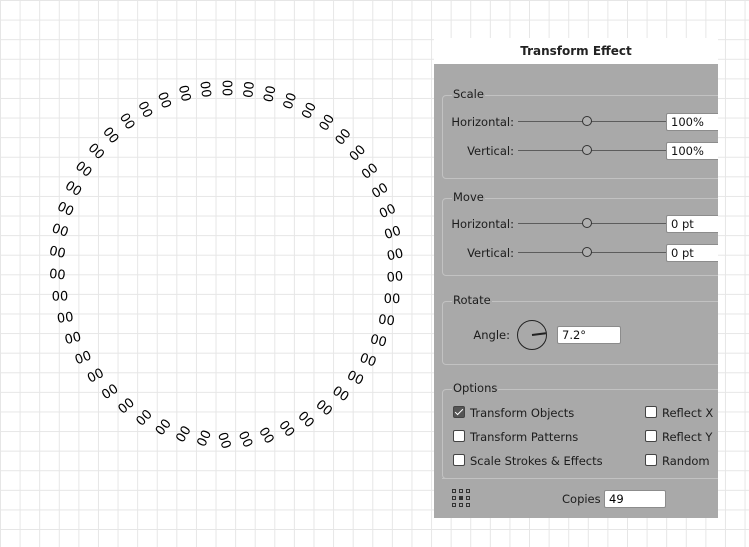 The width and height of the screenshot is (749, 547). What do you see at coordinates (539, 334) in the screenshot?
I see `angle-dial-needle` at bounding box center [539, 334].